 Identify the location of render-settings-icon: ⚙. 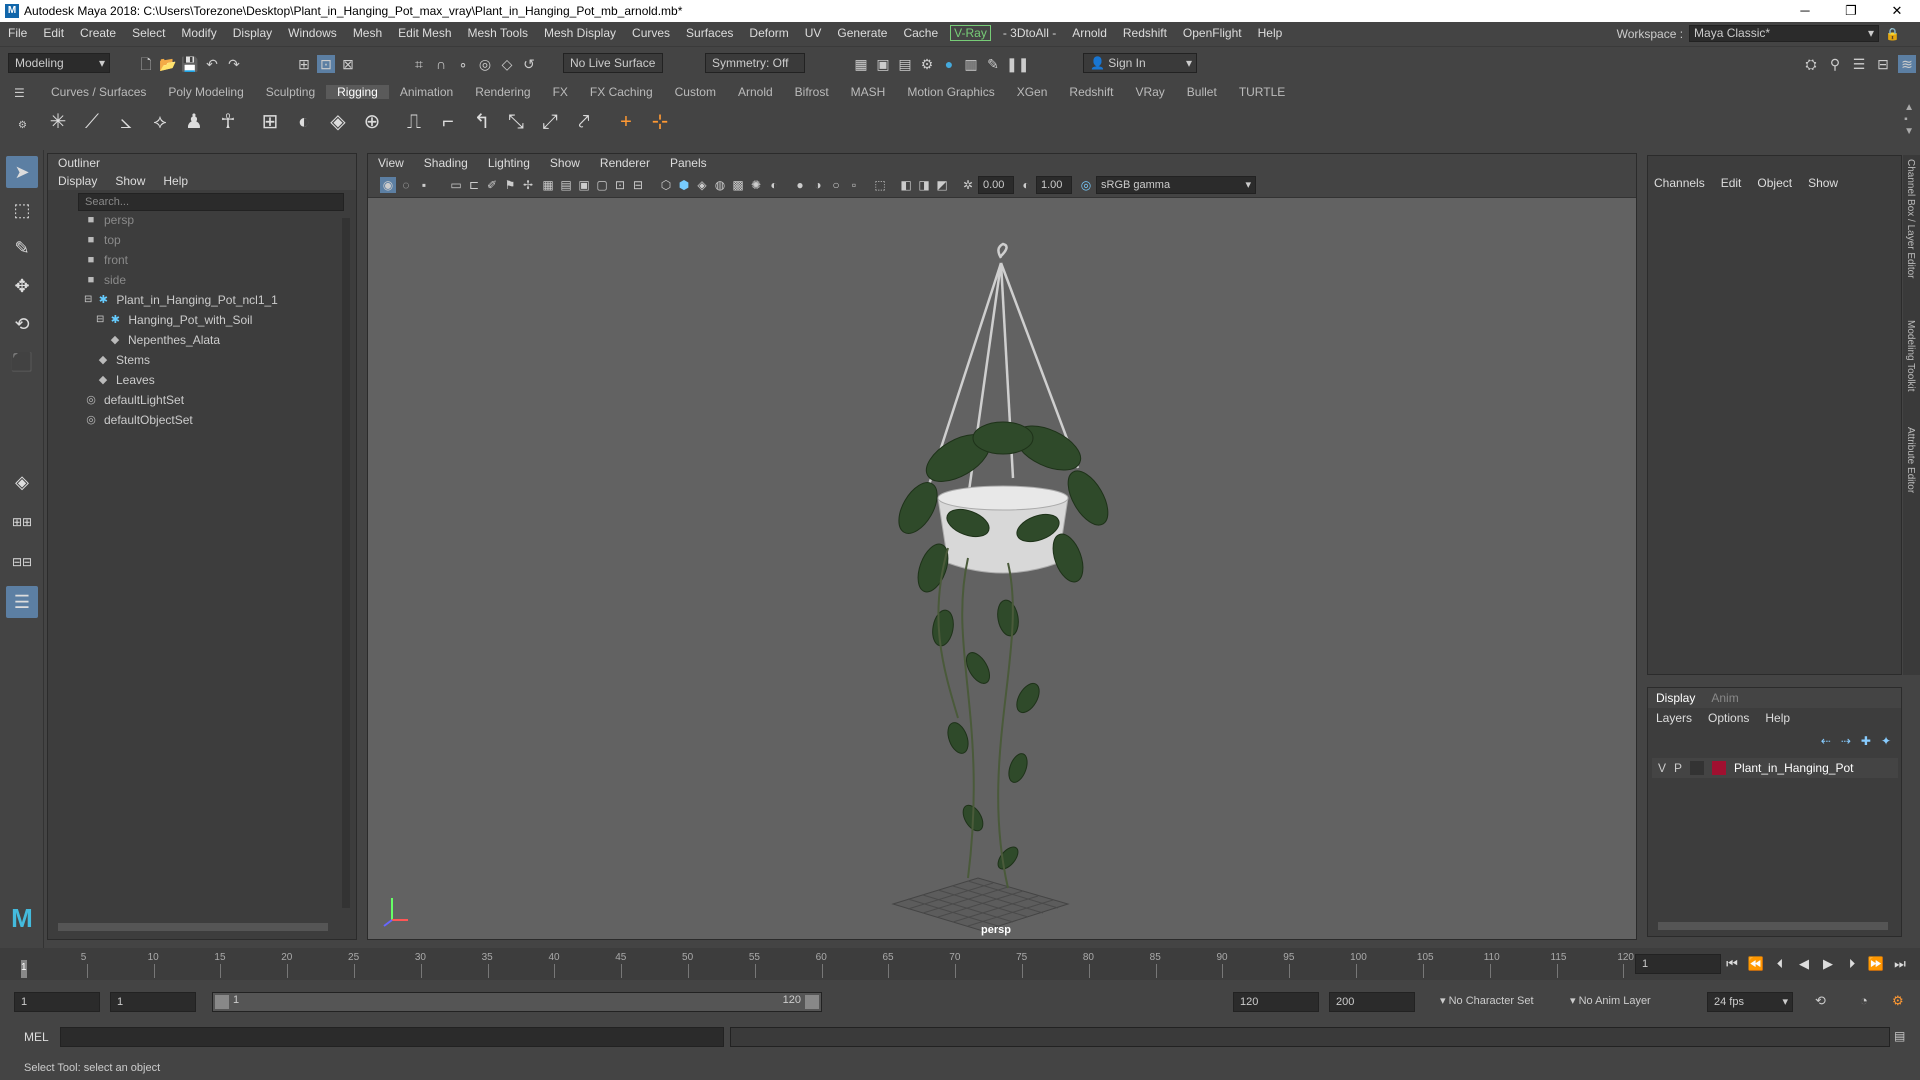
(927, 64).